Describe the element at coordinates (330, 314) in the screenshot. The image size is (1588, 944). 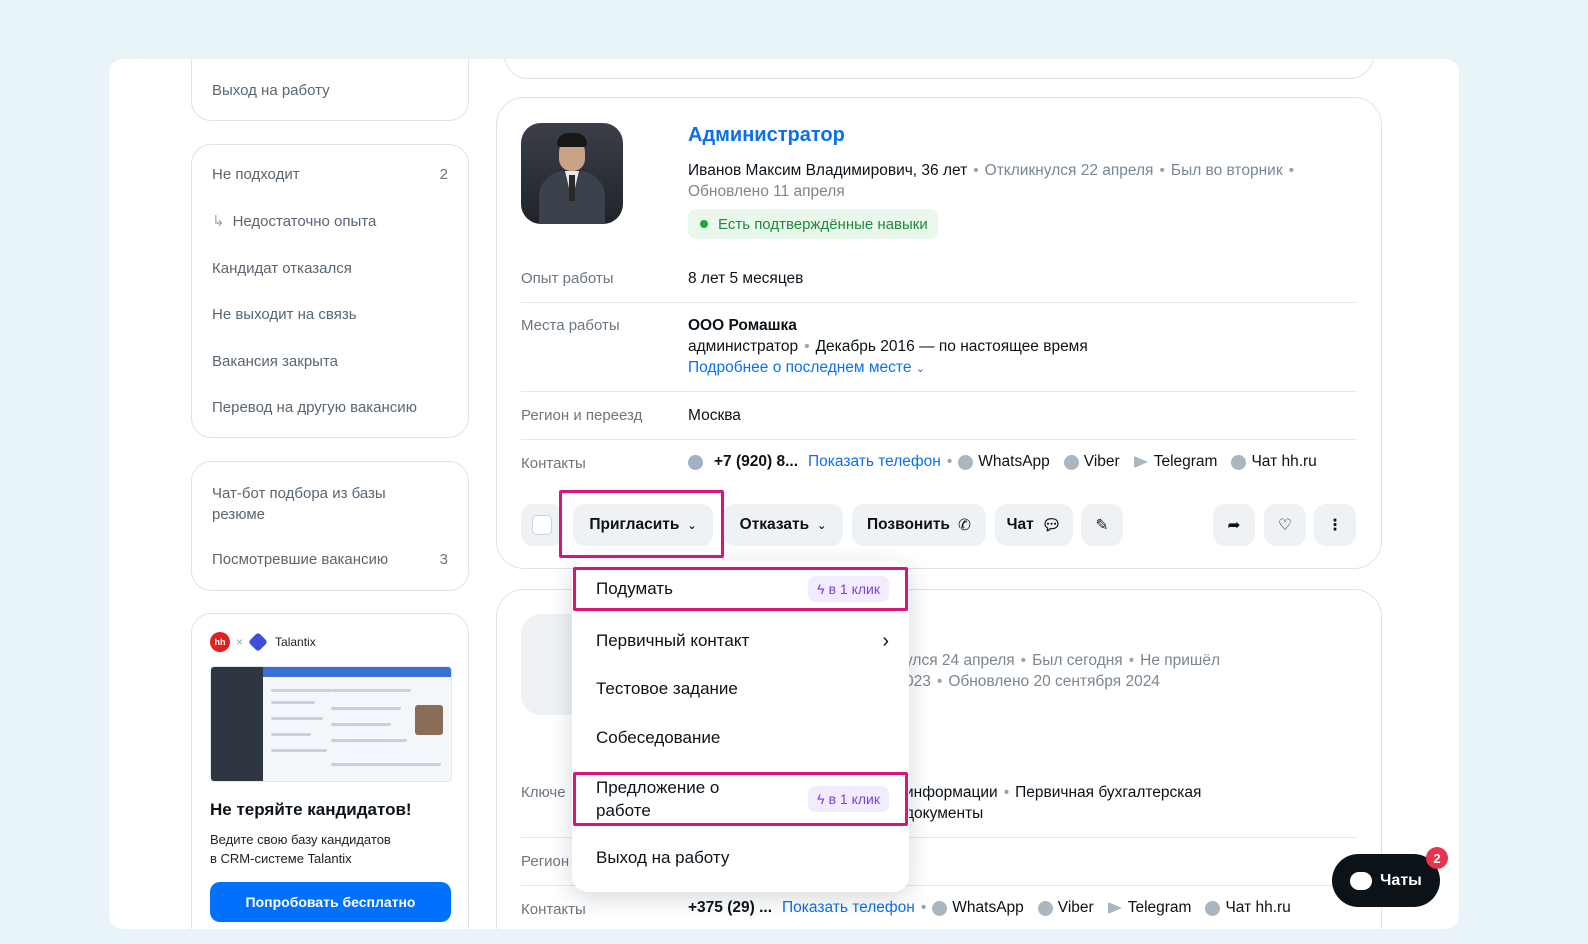
I see `sidebar-item-no-contact: Не выходит на связь` at that location.